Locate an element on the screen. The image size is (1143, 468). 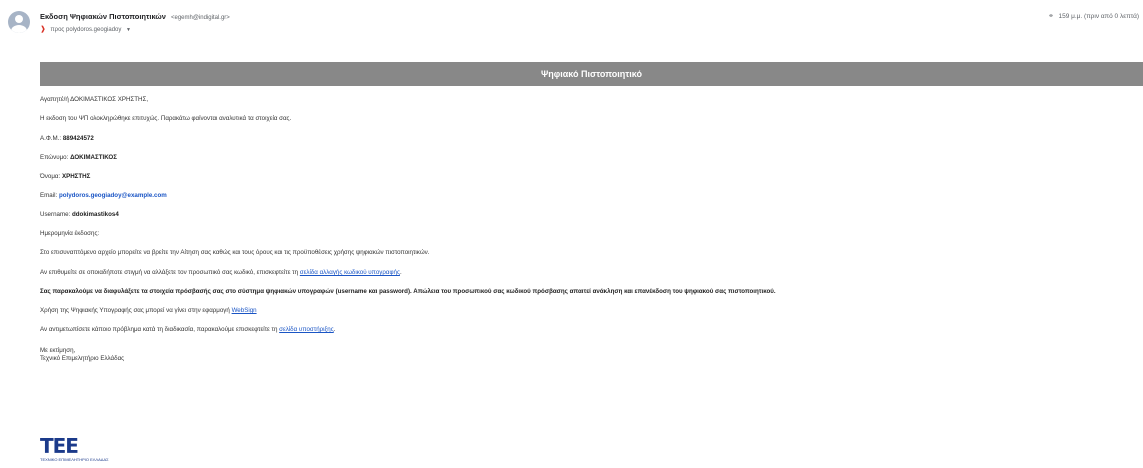
recipient-name: polydoros.geogiadoy is located at coordinates (94, 30).